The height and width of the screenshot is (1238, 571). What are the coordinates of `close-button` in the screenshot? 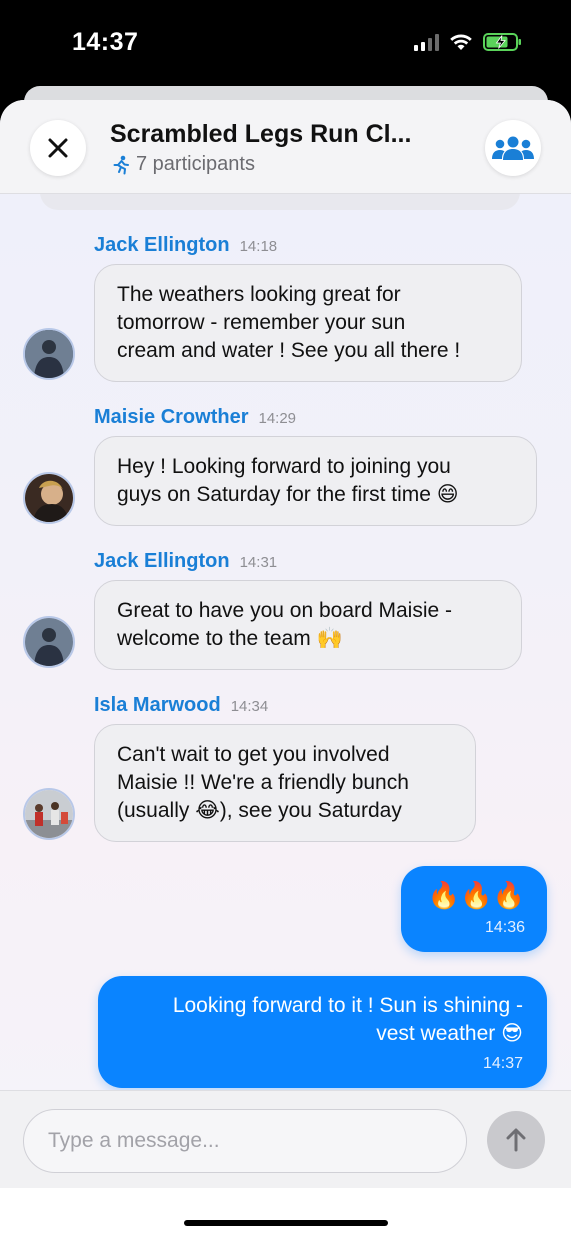 It's located at (58, 148).